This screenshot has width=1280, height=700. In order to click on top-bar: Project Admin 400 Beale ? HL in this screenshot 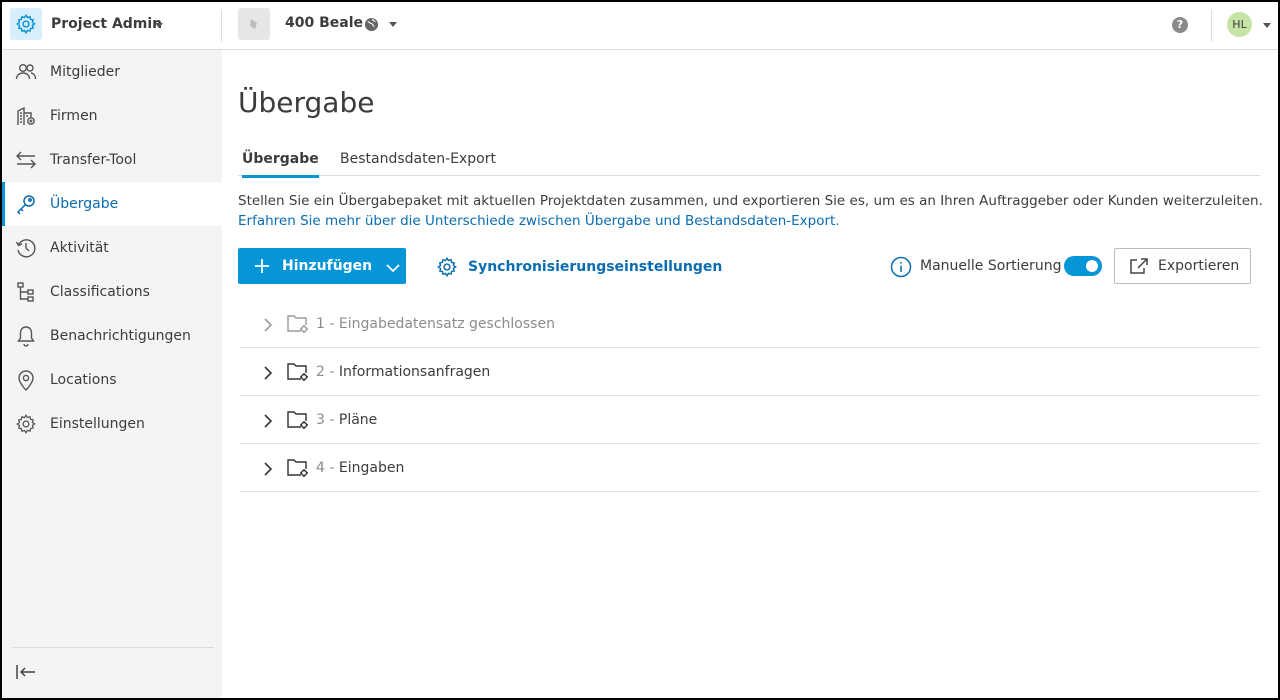, I will do `click(640, 26)`.